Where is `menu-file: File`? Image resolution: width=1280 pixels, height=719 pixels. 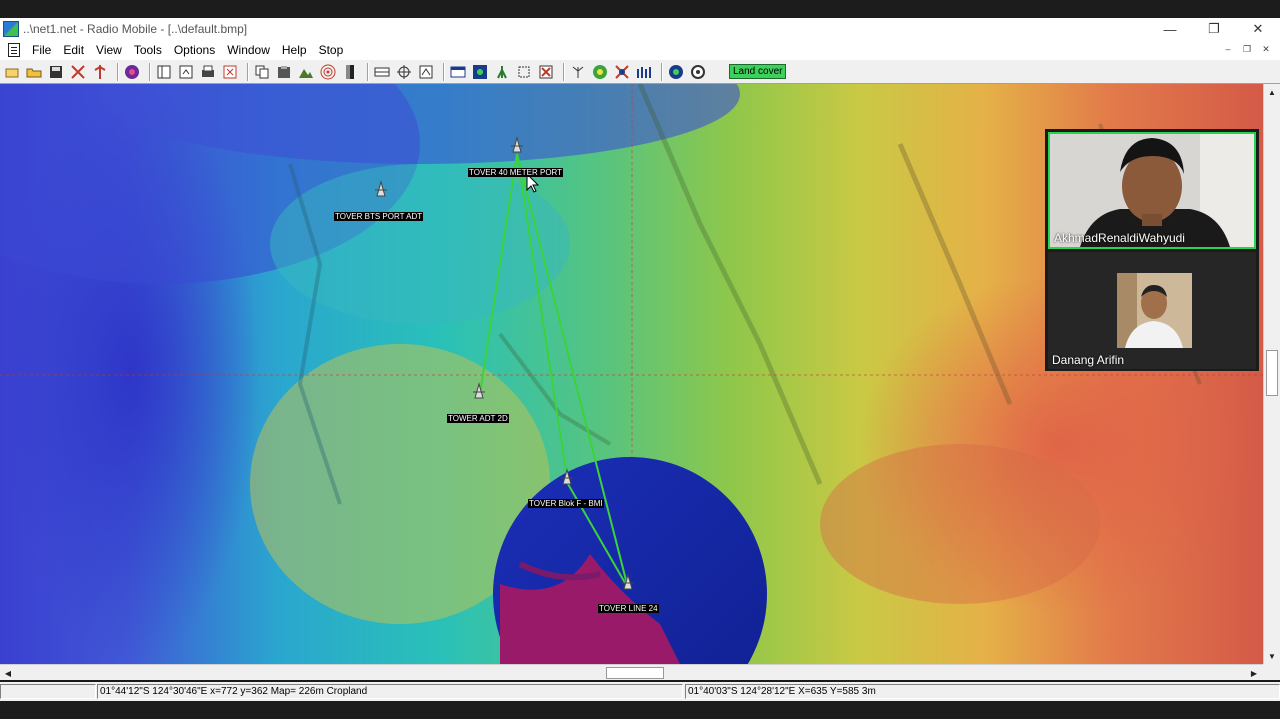
menu-file: File is located at coordinates (41, 50).